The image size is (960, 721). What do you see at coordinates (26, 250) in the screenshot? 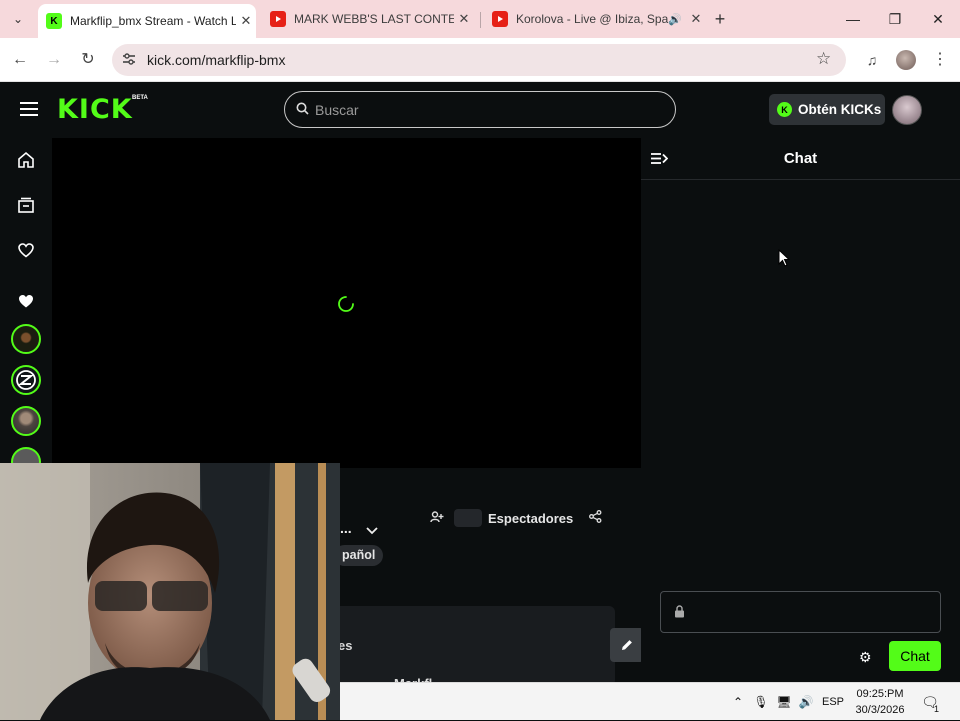
I see `following-heart-icon` at bounding box center [26, 250].